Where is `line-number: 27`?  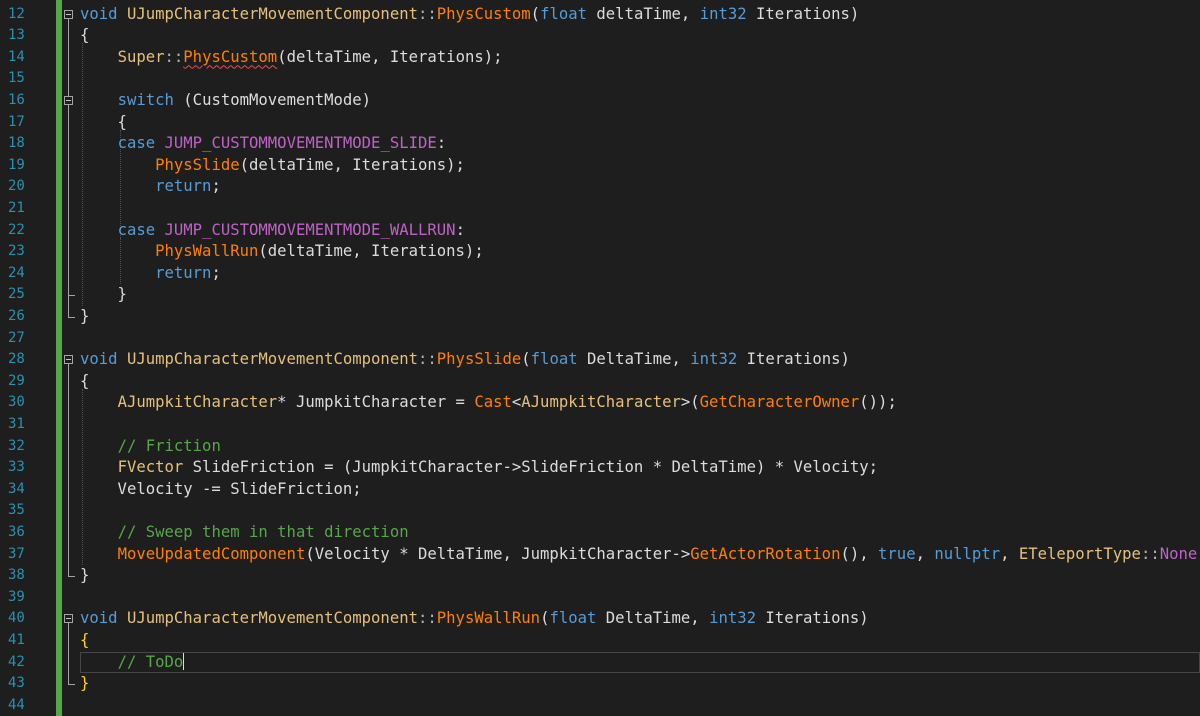
line-number: 27 is located at coordinates (16, 337).